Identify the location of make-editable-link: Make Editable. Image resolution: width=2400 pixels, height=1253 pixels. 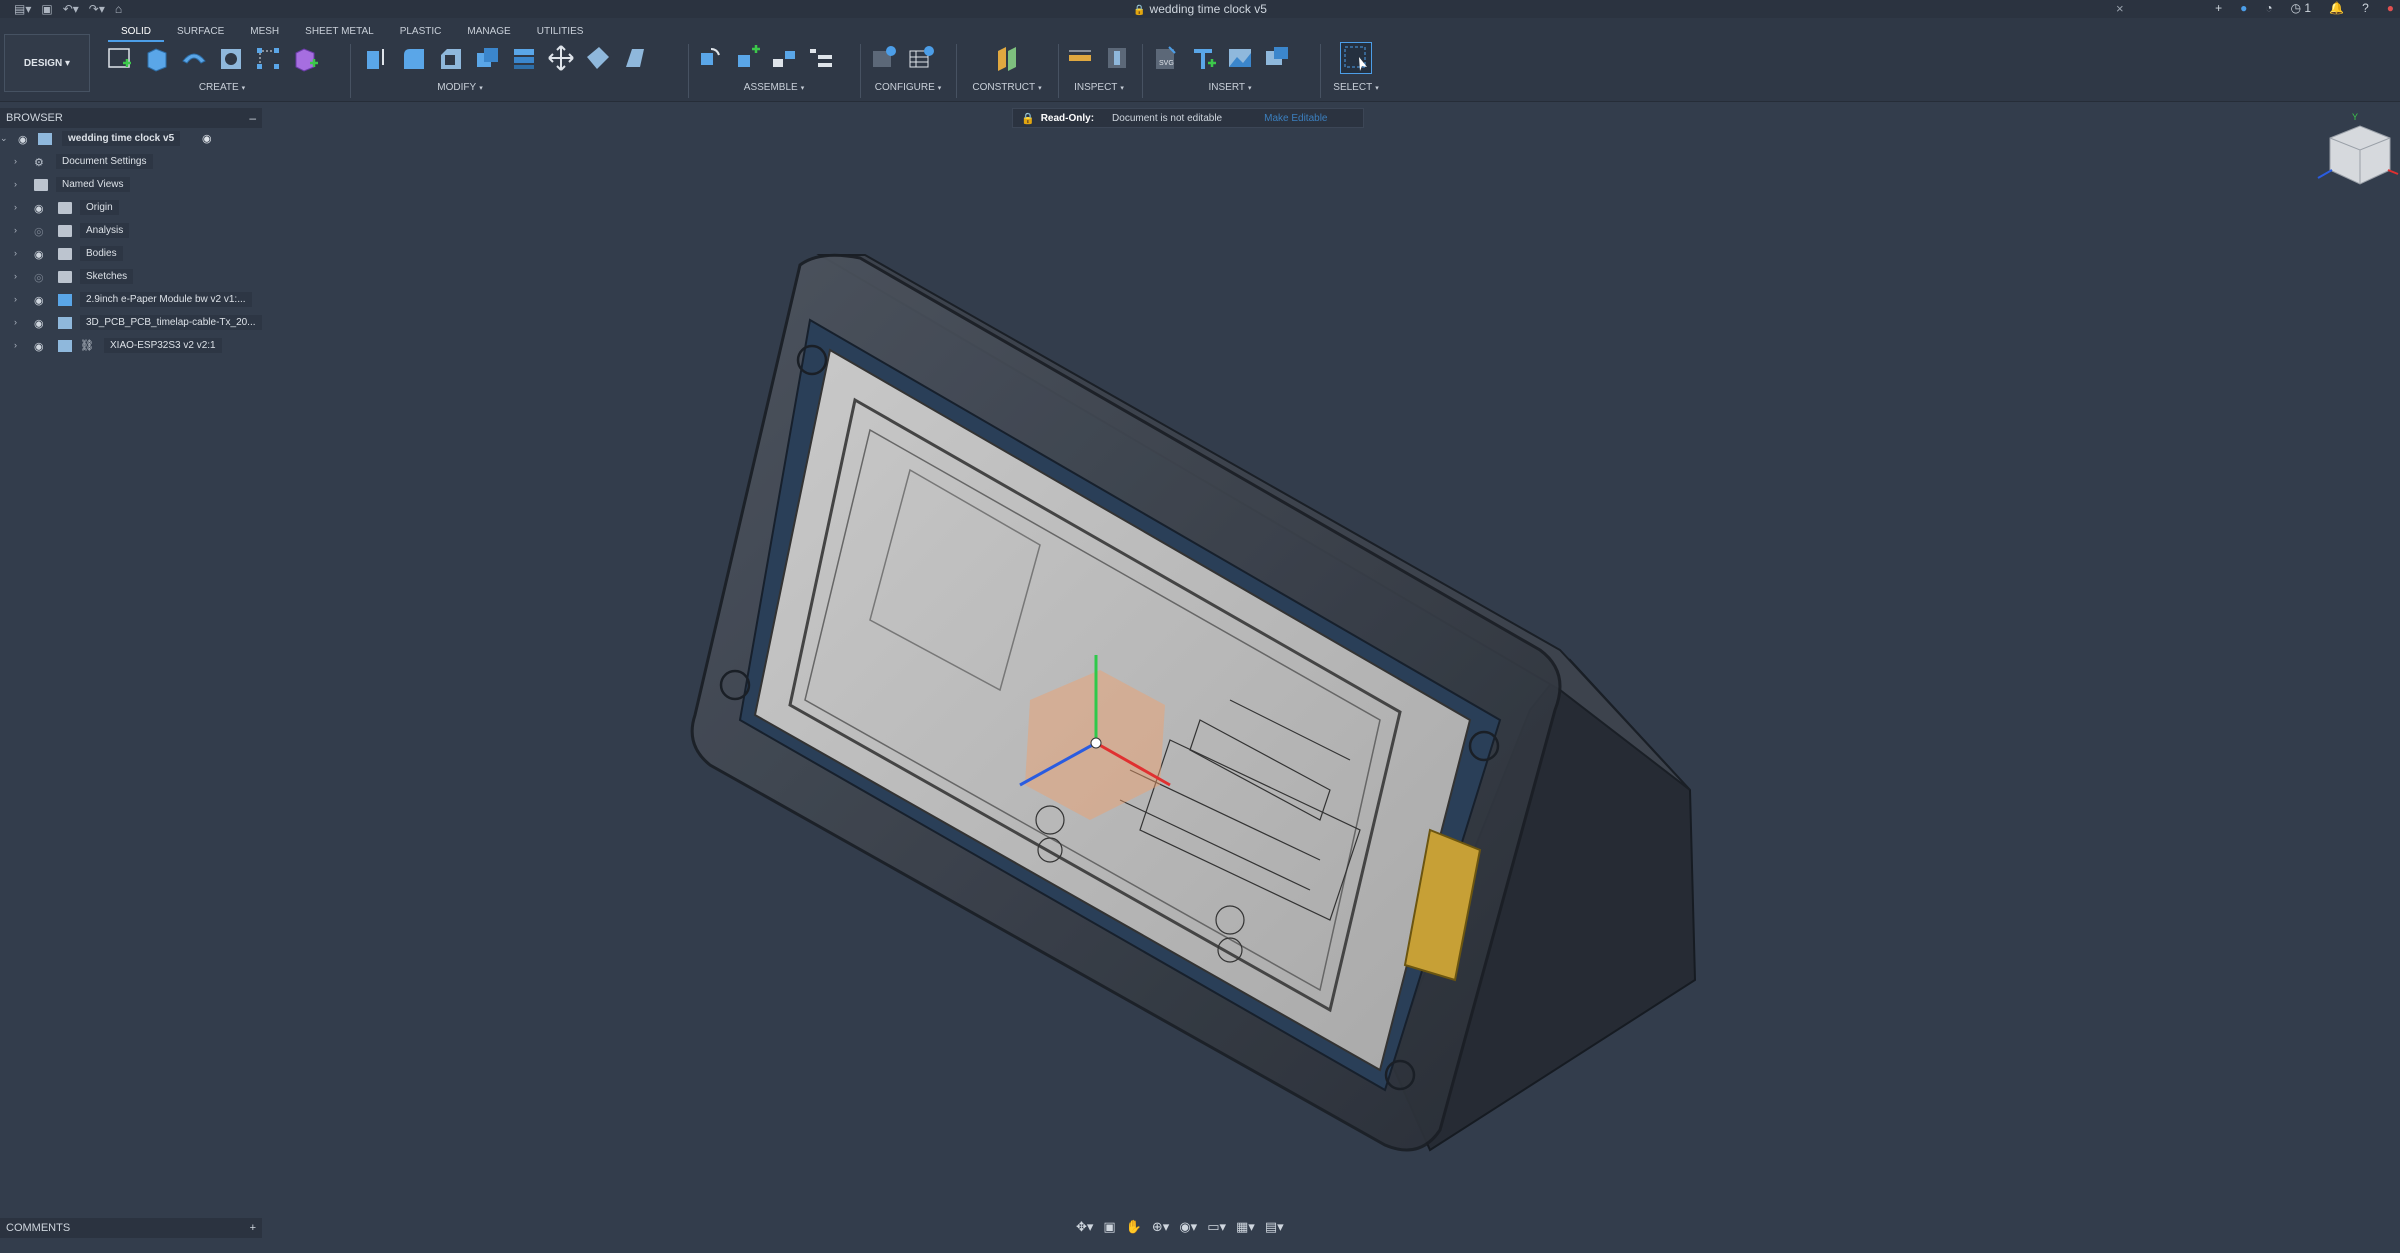
(1295, 118).